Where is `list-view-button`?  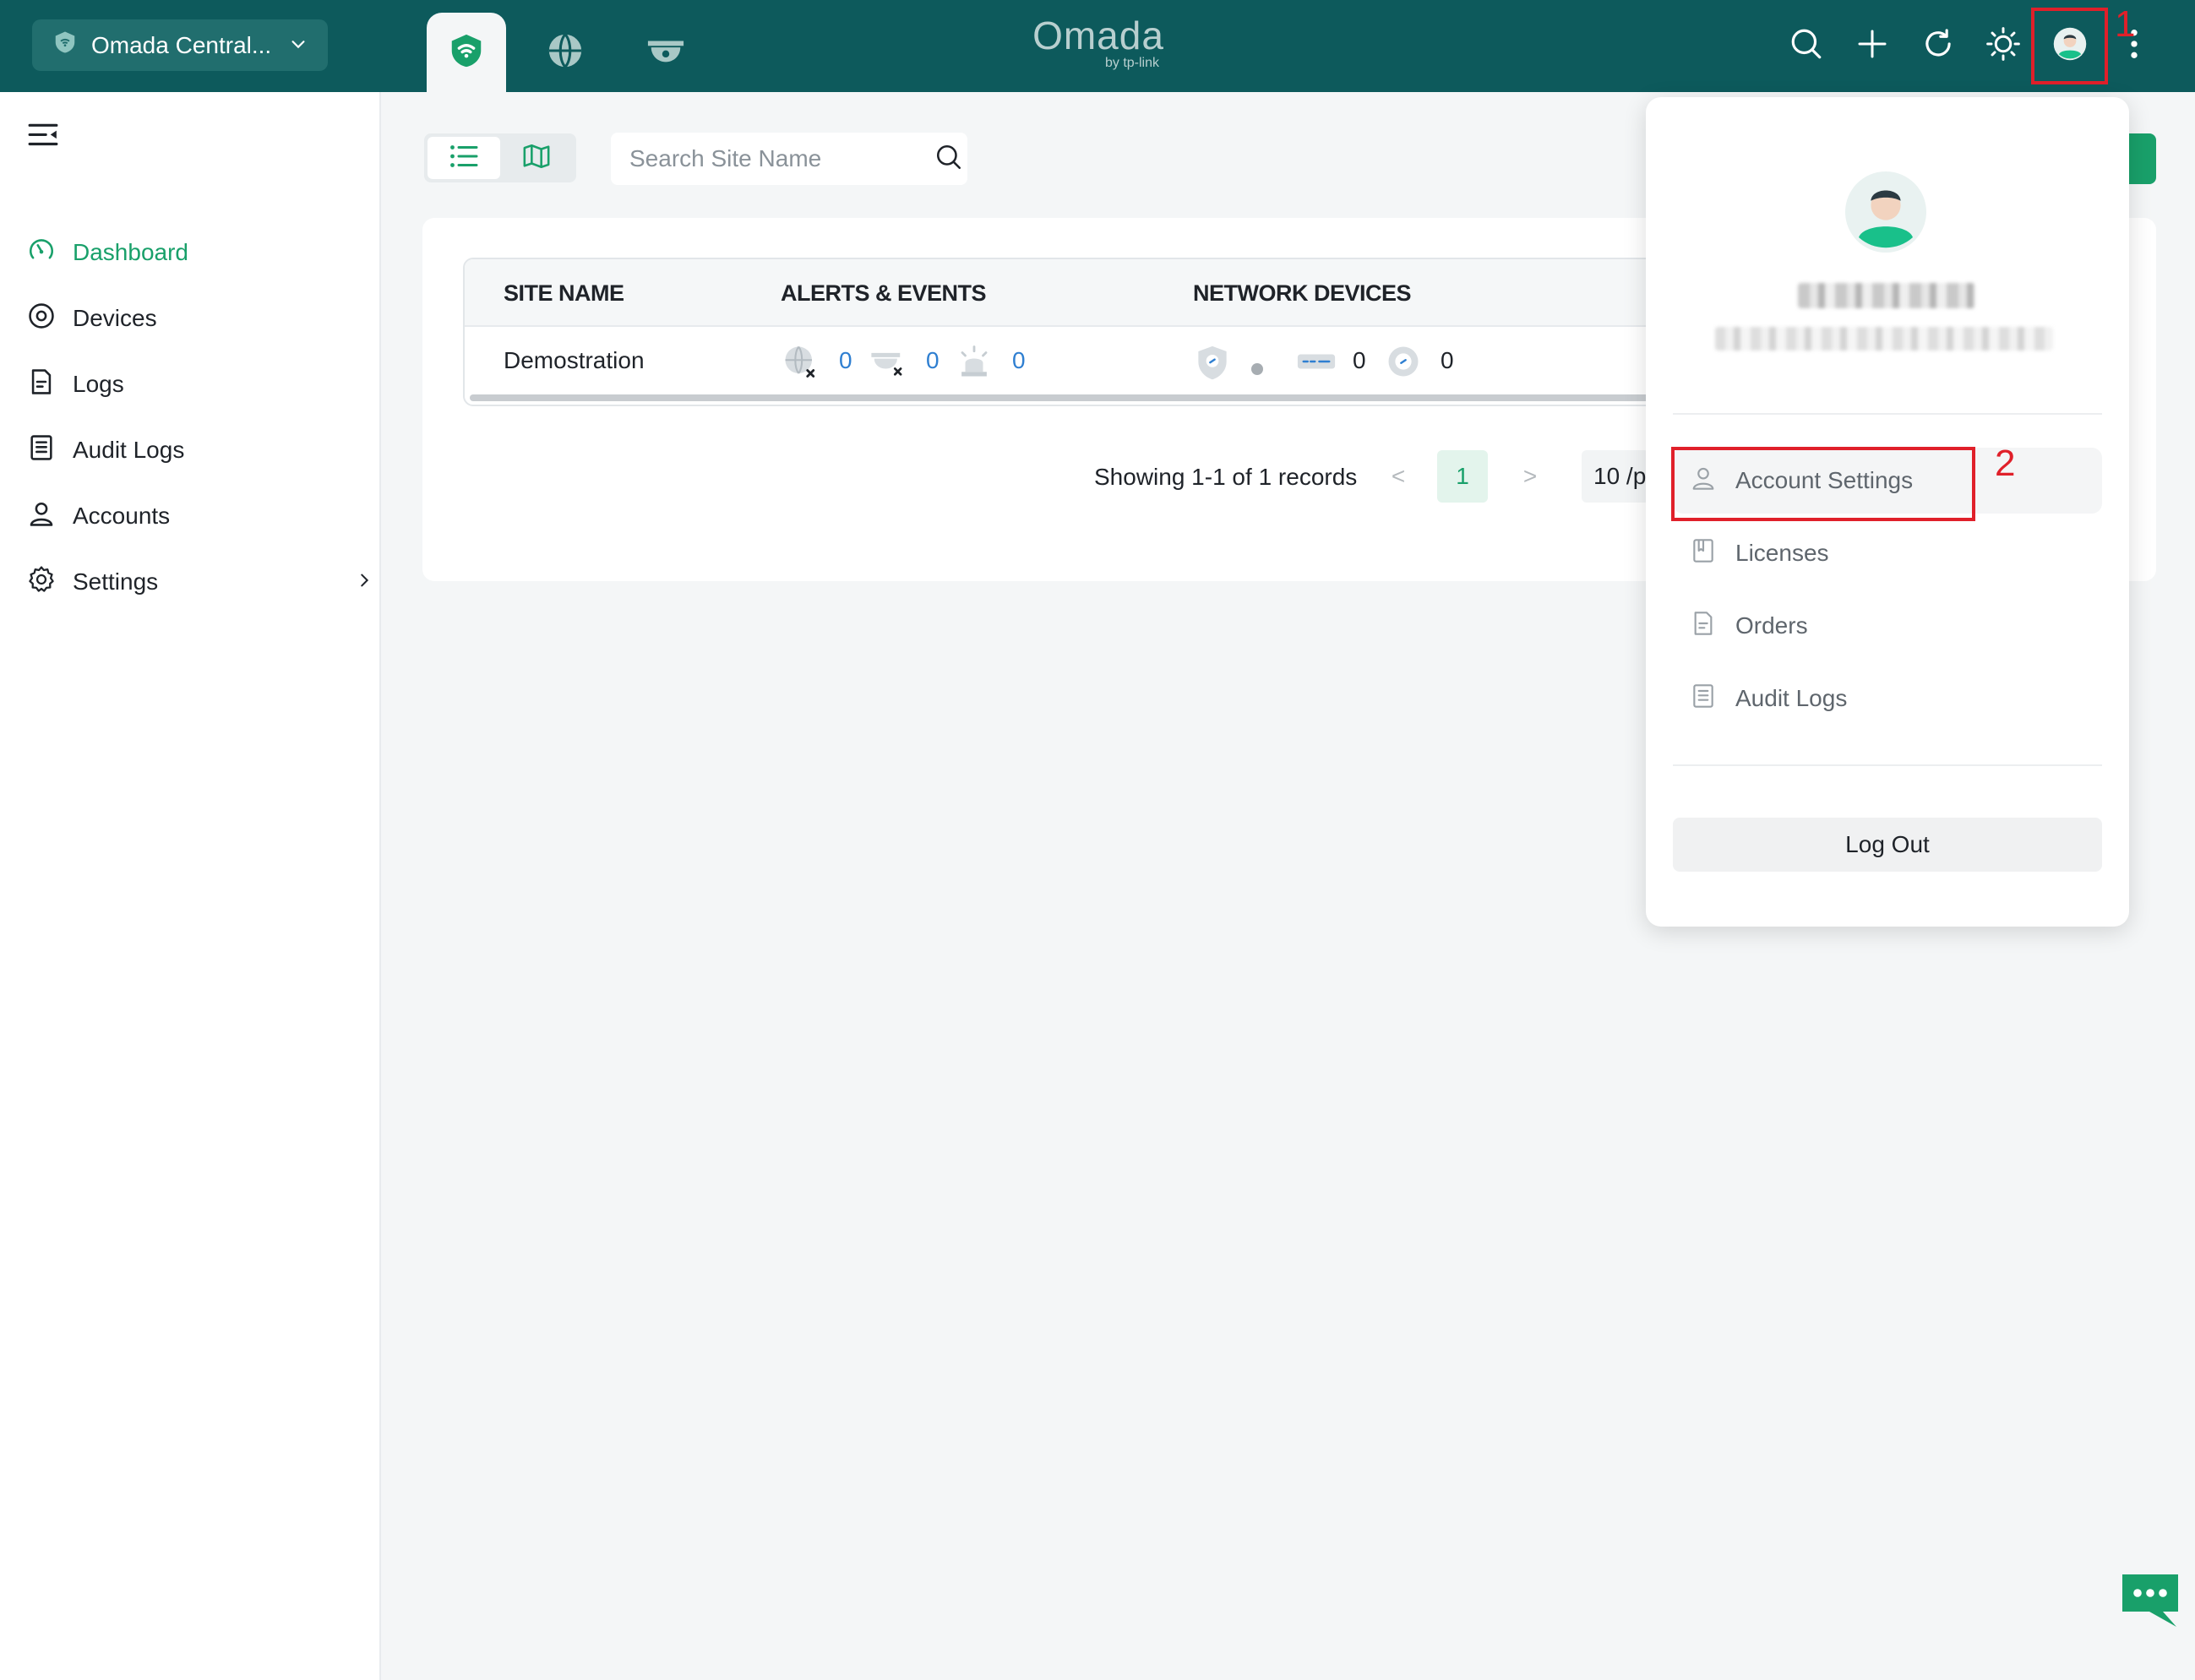
list-view-button is located at coordinates (464, 158).